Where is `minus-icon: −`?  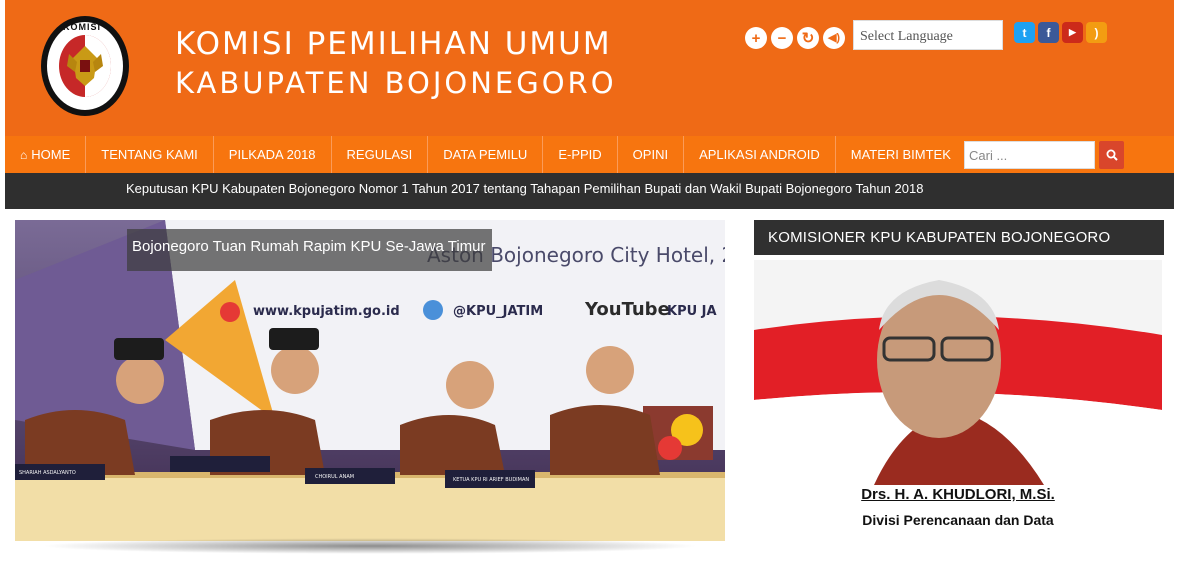
minus-icon: − is located at coordinates (782, 38).